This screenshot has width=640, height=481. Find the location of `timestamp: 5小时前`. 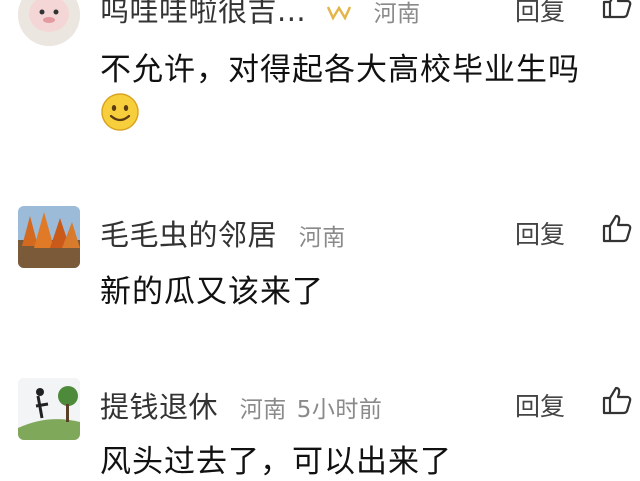

timestamp: 5小时前 is located at coordinates (339, 410).